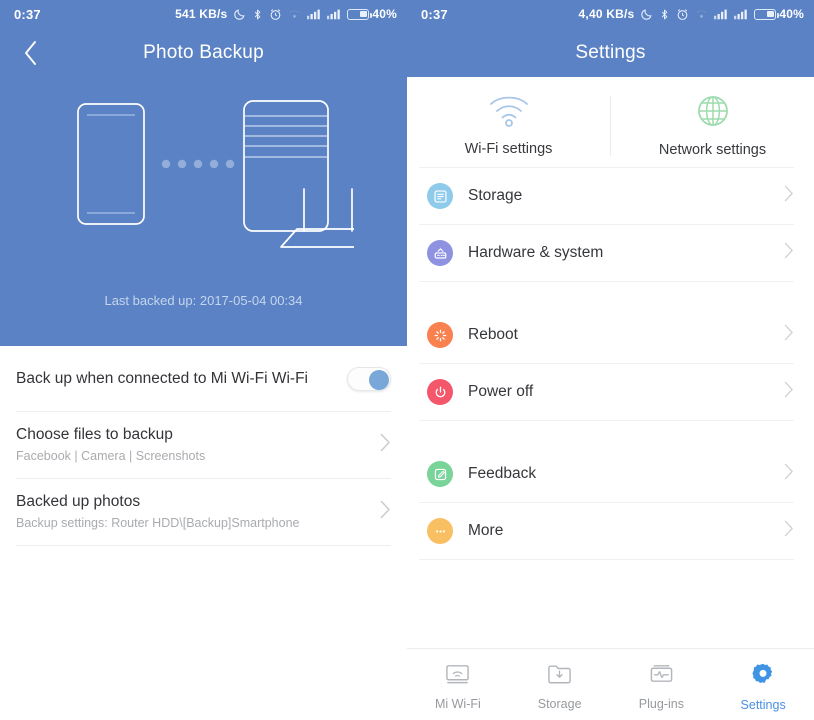 The width and height of the screenshot is (814, 720). Describe the element at coordinates (440, 196) in the screenshot. I see `storage-disk-icon` at that location.